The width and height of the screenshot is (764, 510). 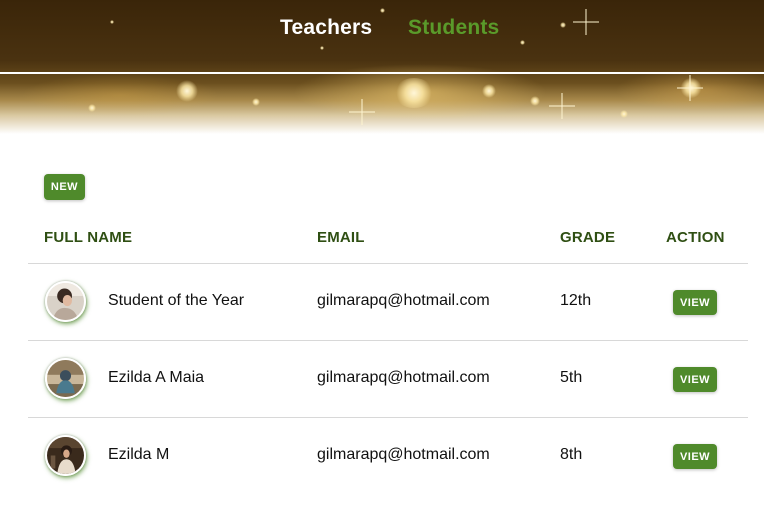 What do you see at coordinates (382, 29) in the screenshot?
I see `top-nav: Teachers Students` at bounding box center [382, 29].